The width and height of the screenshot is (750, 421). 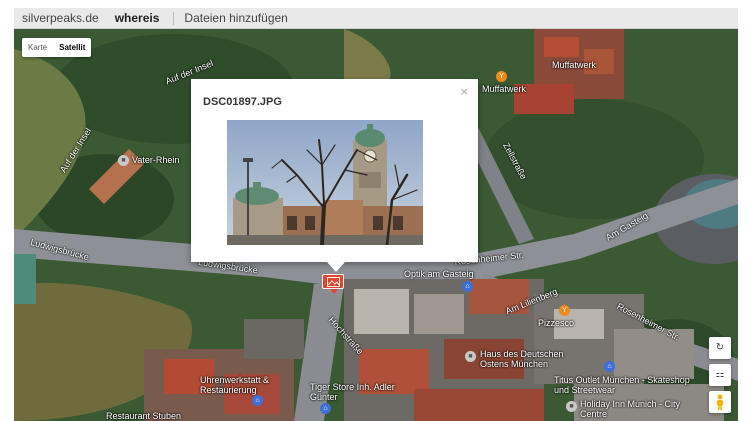 I want to click on brand-link: silverpeaks.de, so click(x=60, y=18).